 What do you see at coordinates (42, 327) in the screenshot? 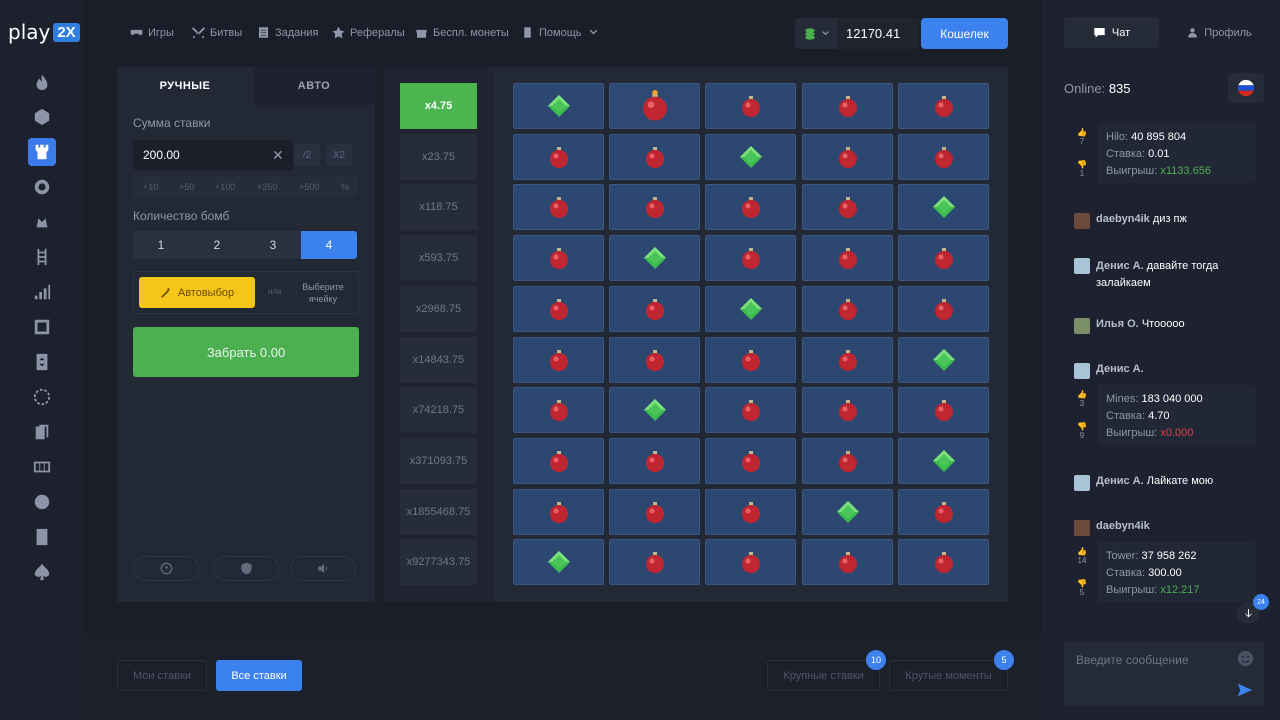
I see `x100-icon` at bounding box center [42, 327].